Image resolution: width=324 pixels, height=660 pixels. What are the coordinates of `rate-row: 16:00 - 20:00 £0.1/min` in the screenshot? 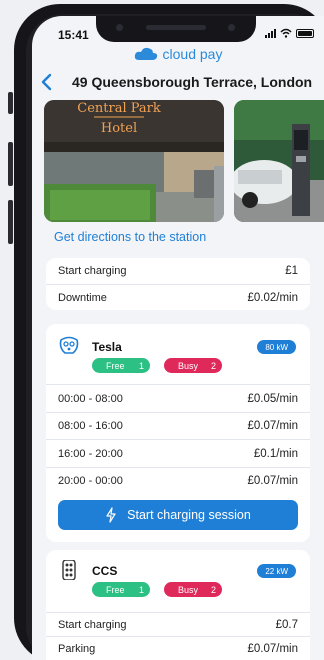 It's located at (178, 453).